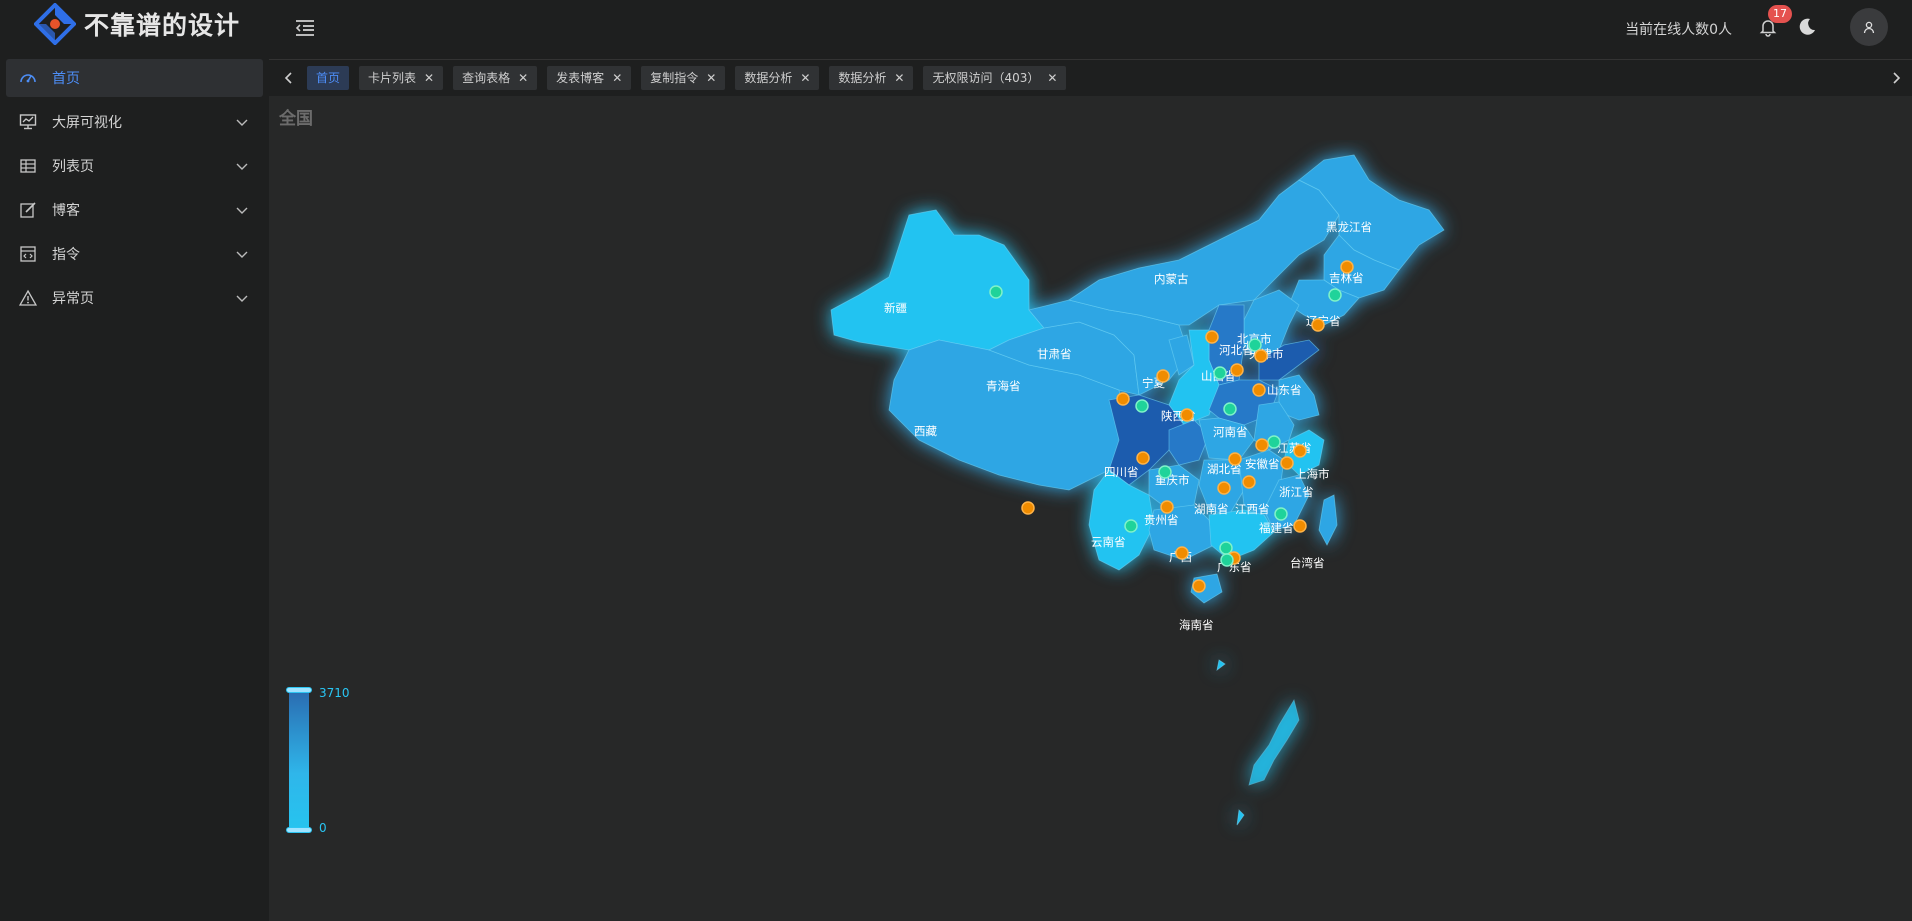 This screenshot has width=1912, height=921. Describe the element at coordinates (1261, 356) in the screenshot. I see `marker-tianjin` at that location.